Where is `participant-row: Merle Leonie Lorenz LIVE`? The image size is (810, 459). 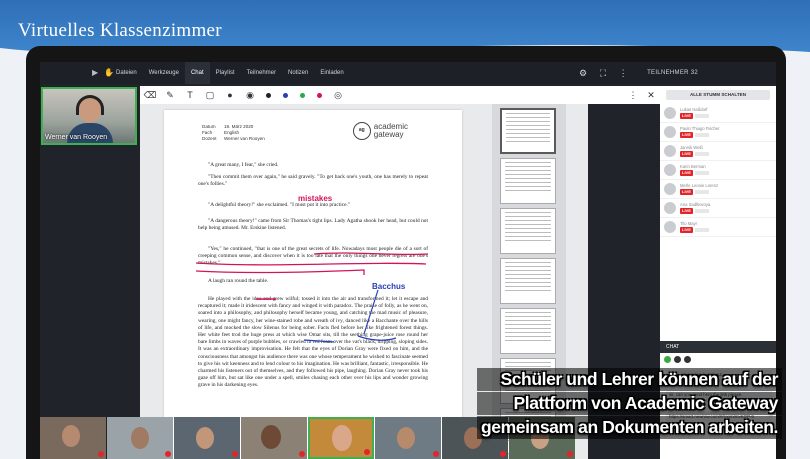
participant-row: Merle Leonie Lorenz LIVE is located at coordinates (718, 189).